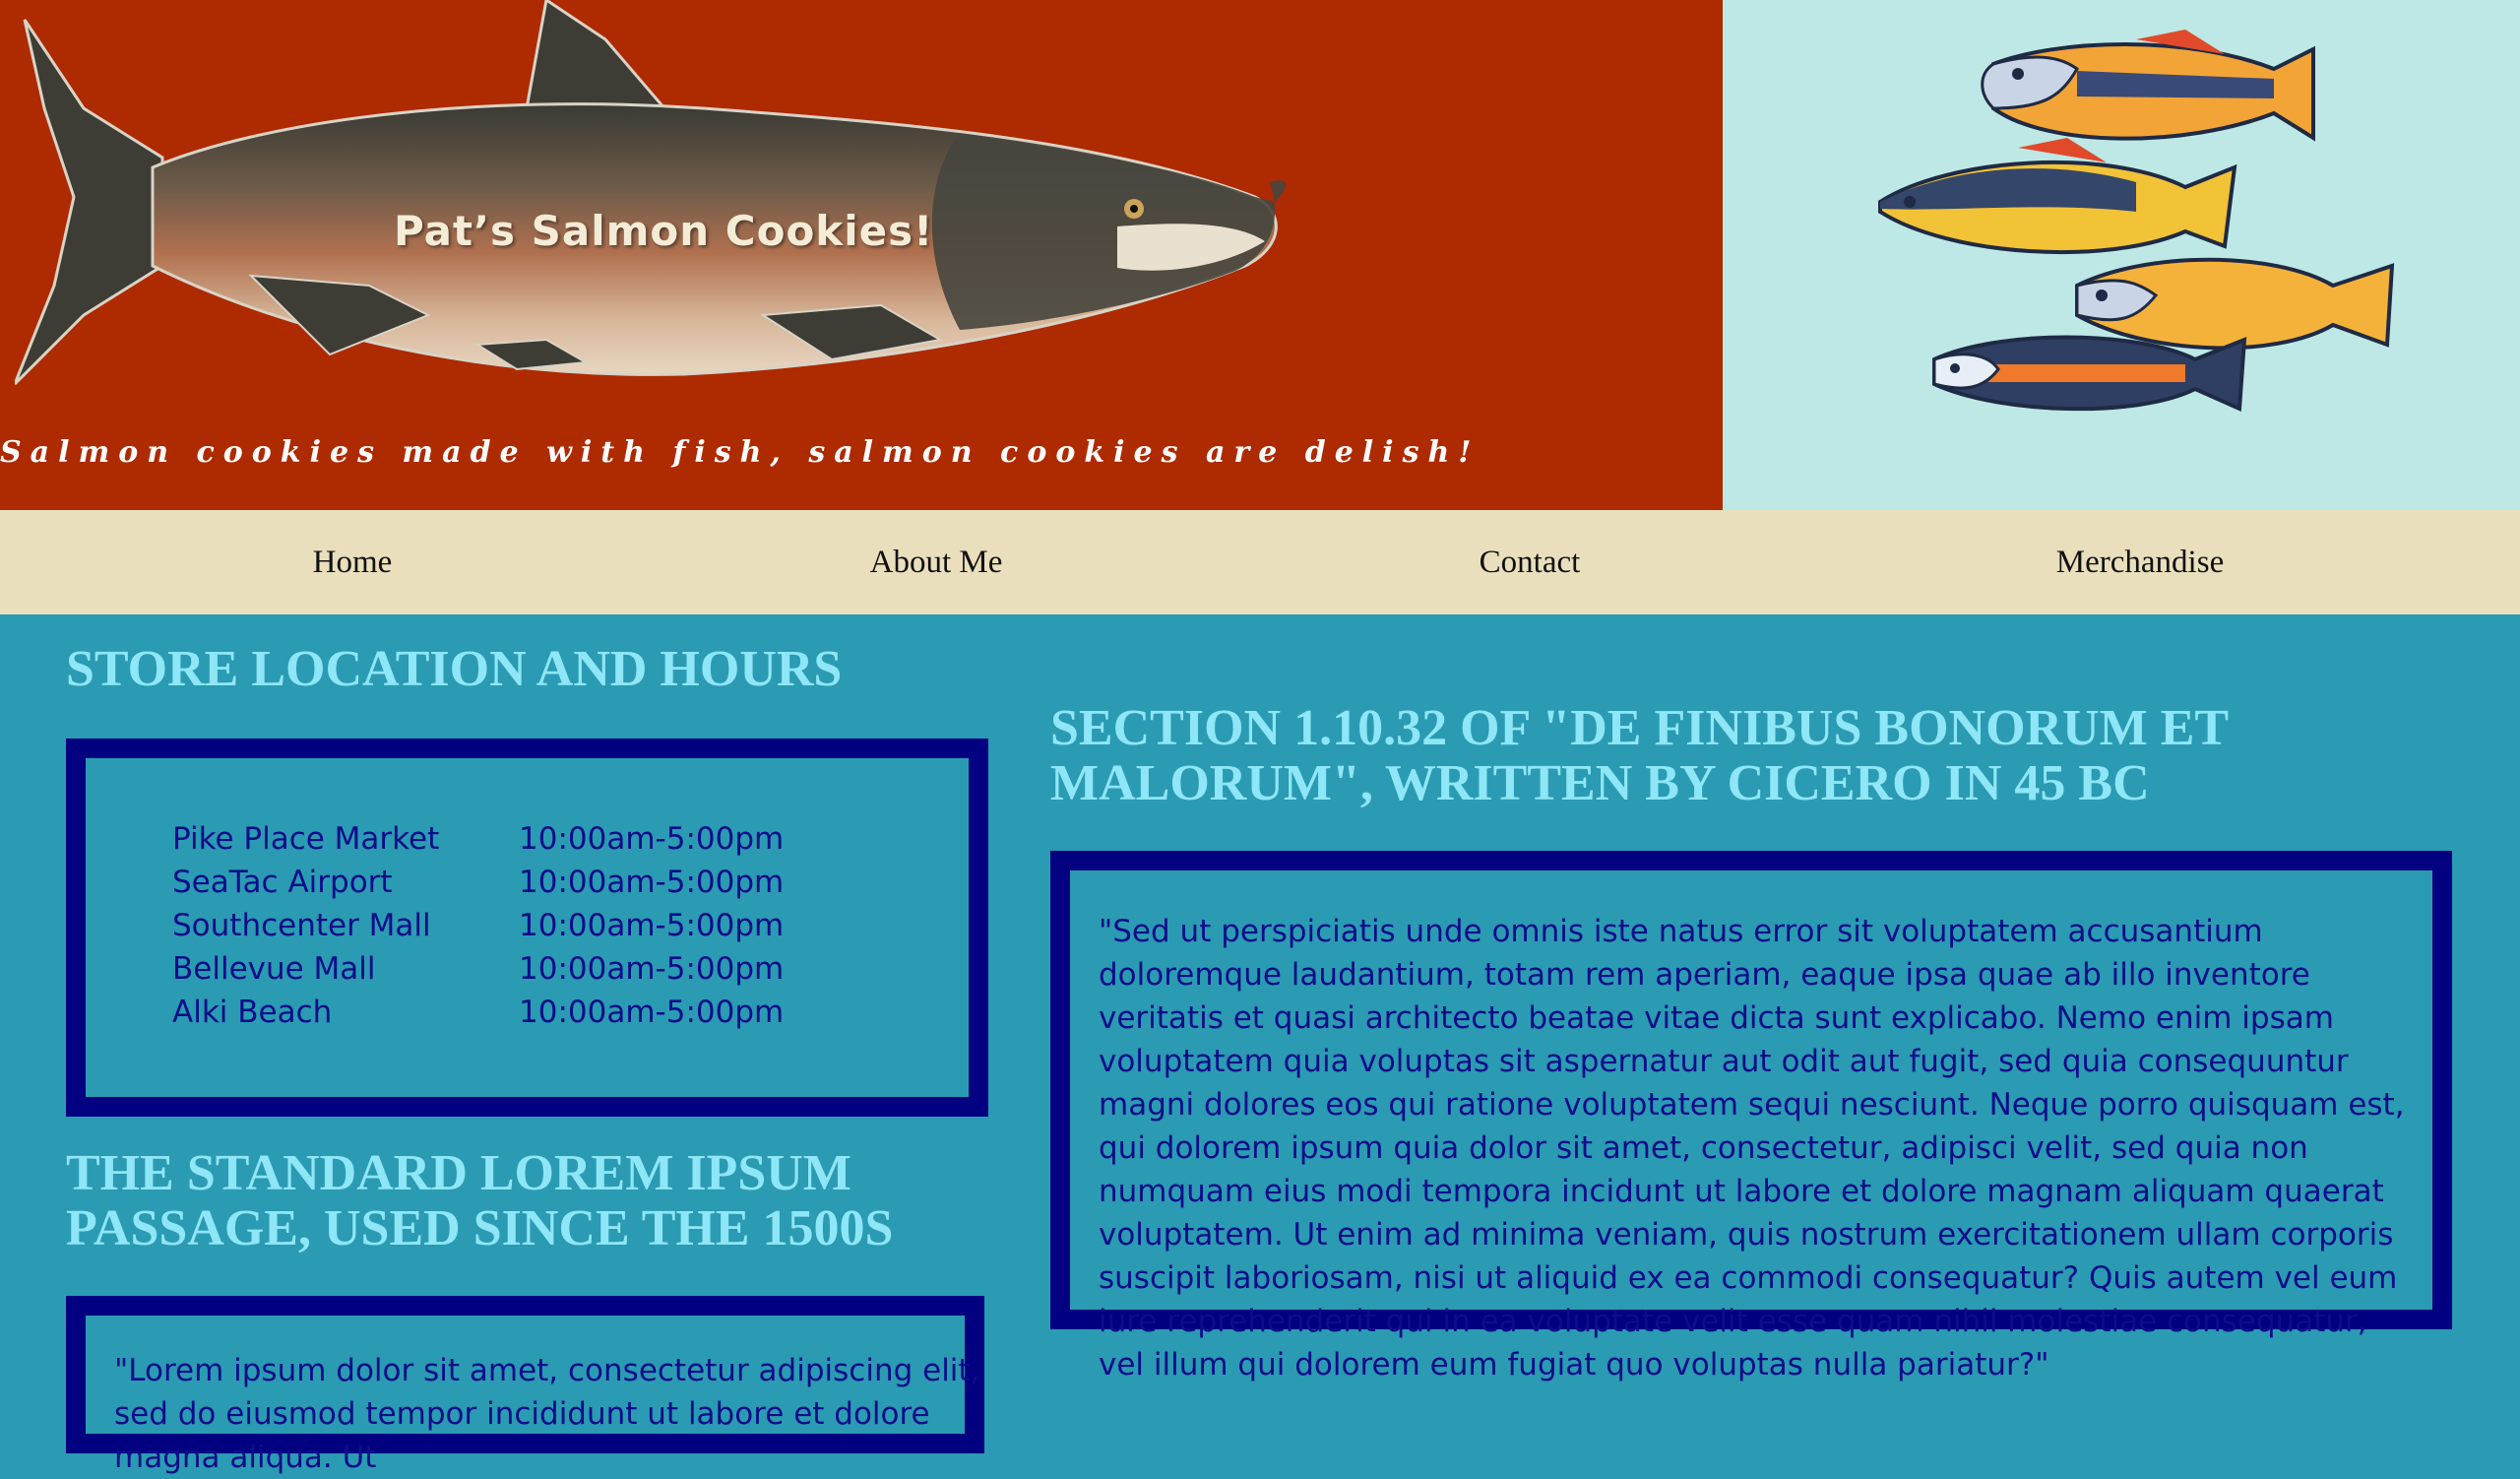  Describe the element at coordinates (353, 563) in the screenshot. I see `nav-home: Home` at that location.